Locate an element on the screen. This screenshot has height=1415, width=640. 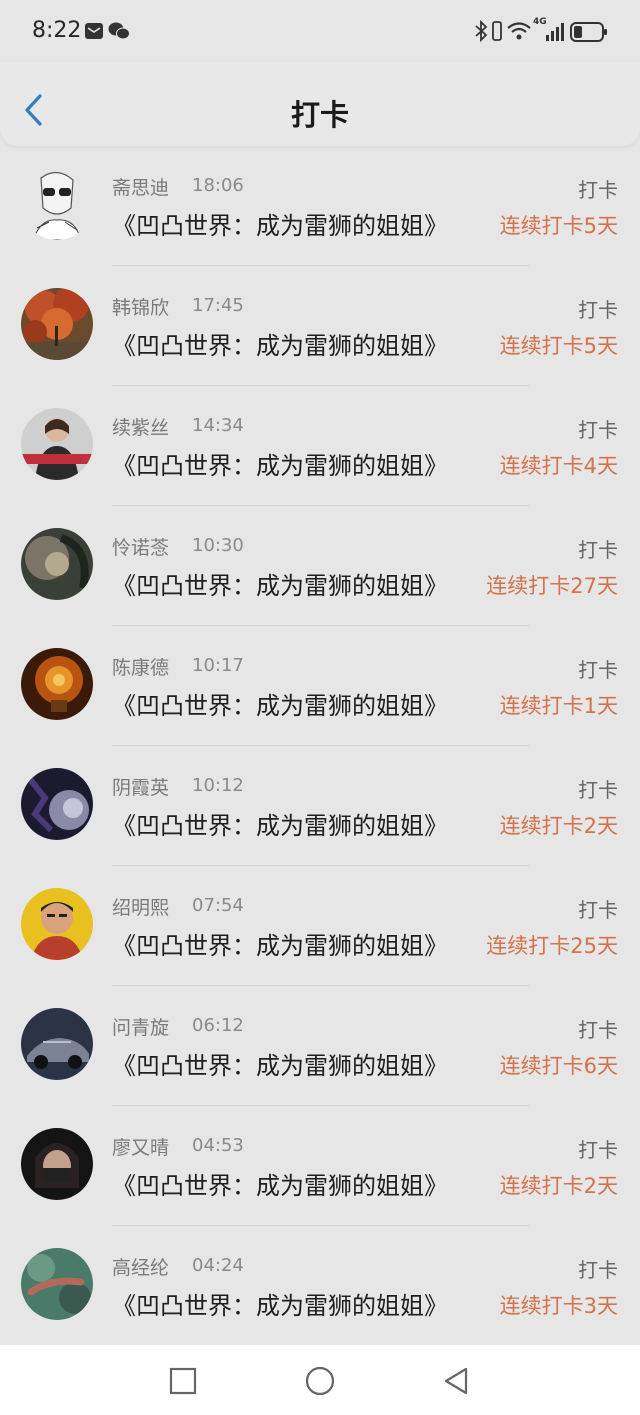
user-name: 高经纶 is located at coordinates (141, 1268).